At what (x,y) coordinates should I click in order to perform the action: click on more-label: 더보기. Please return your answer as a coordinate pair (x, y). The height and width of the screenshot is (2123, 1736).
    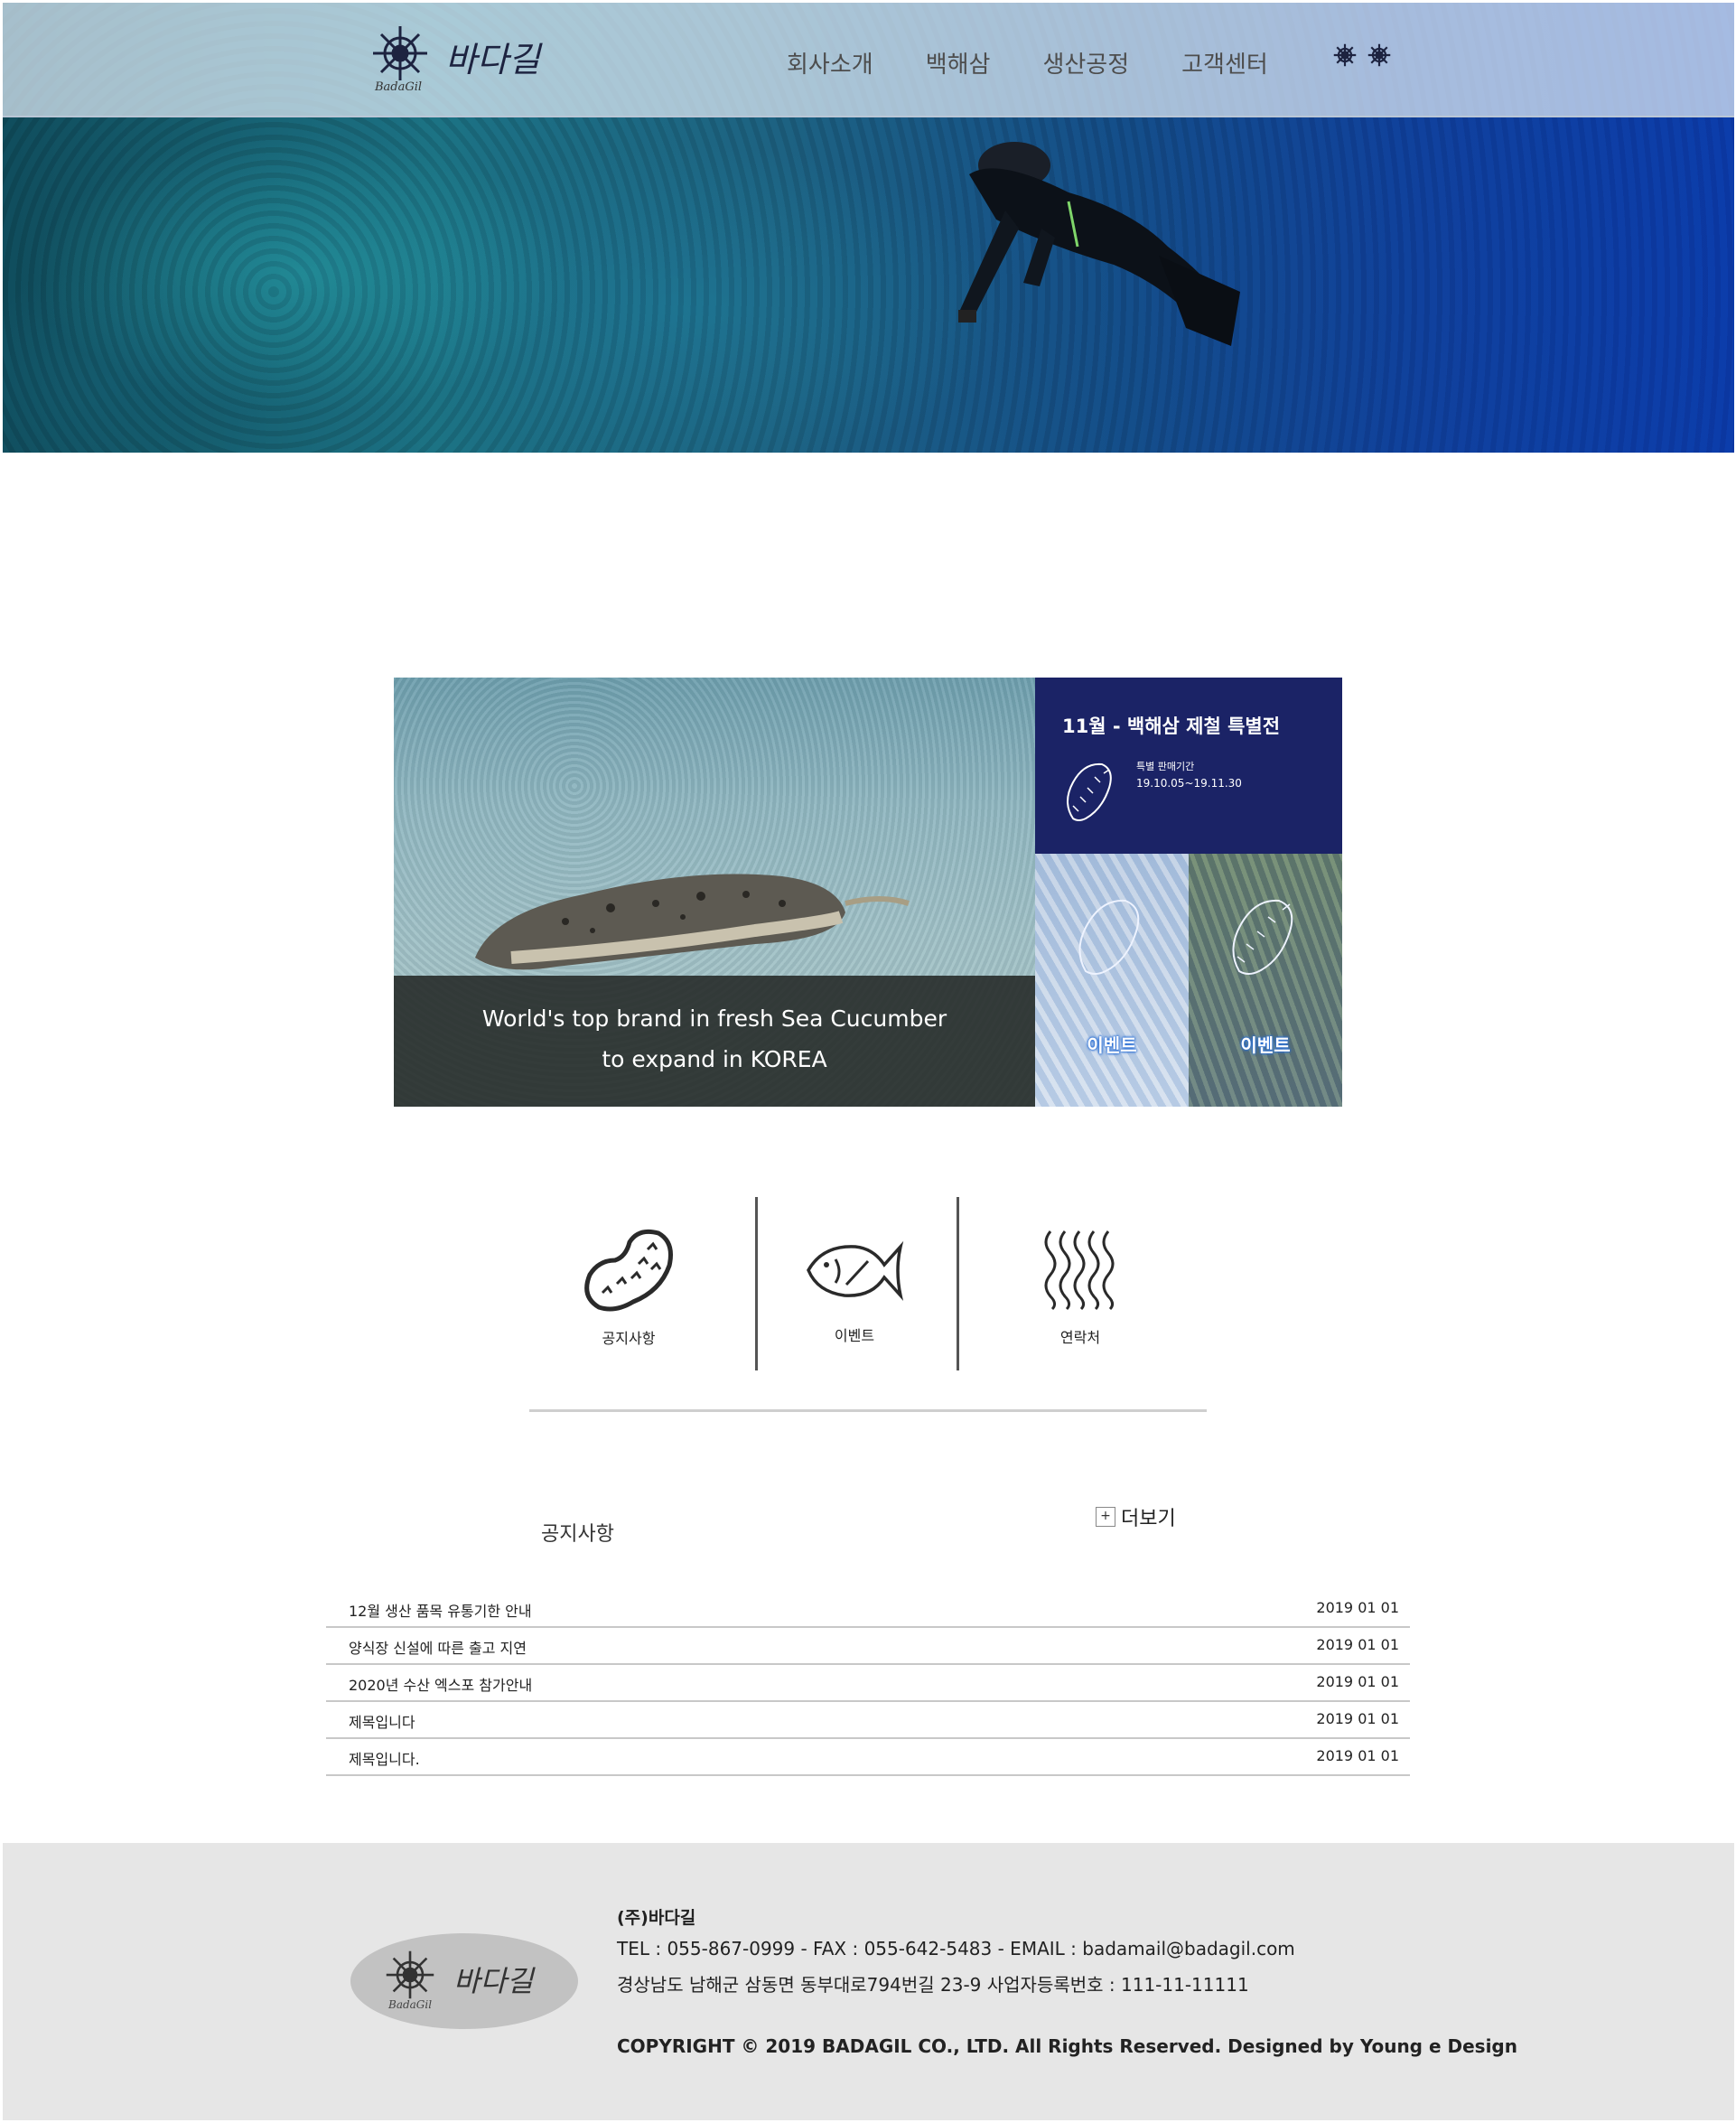
    Looking at the image, I should click on (1148, 1519).